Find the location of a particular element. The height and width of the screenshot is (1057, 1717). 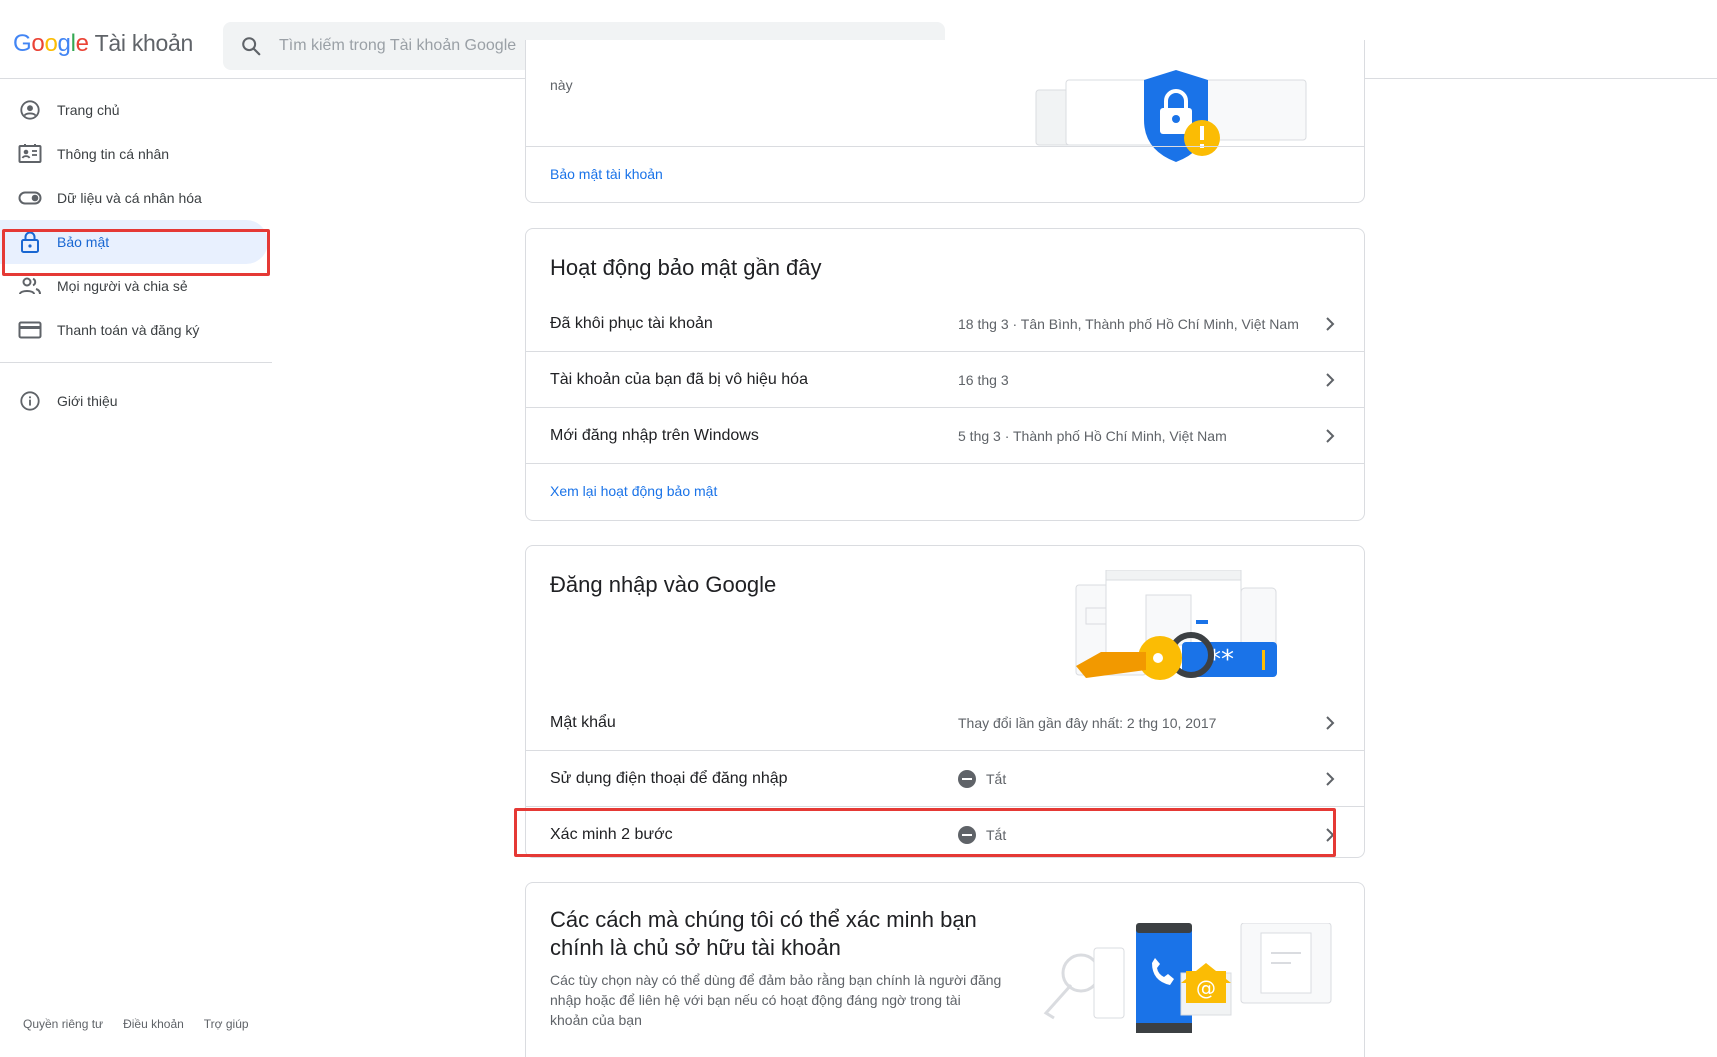

review-security-activity-link: Xem lại hoạt động bảo mật is located at coordinates (633, 491).